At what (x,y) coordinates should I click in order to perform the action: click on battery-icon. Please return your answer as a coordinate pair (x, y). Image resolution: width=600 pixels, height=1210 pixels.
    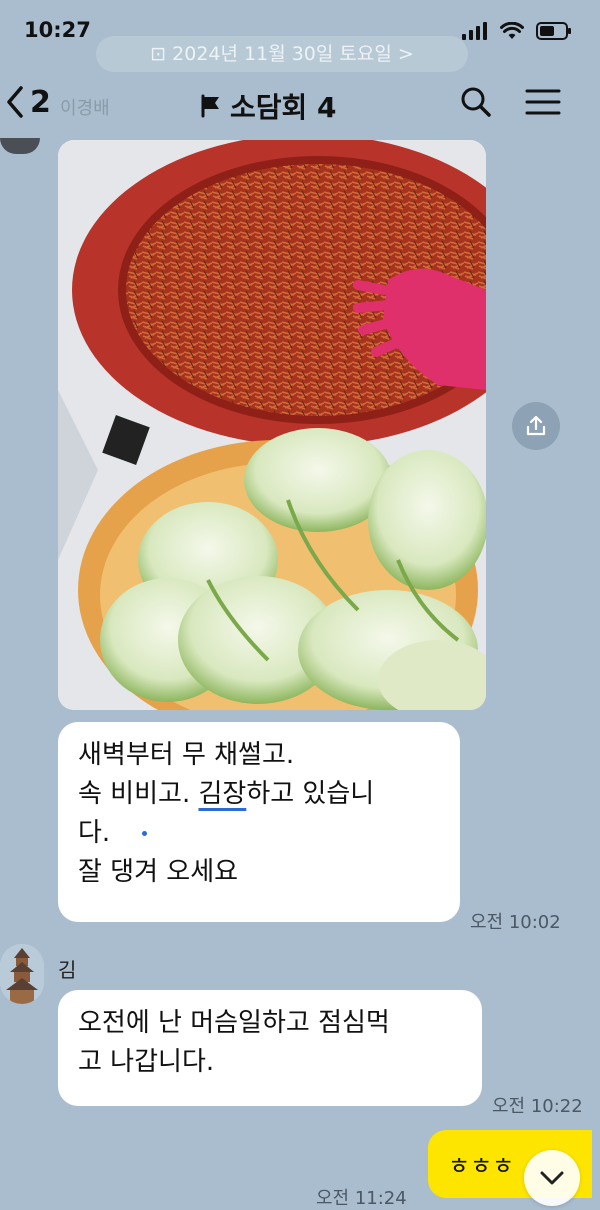
    Looking at the image, I should click on (553, 31).